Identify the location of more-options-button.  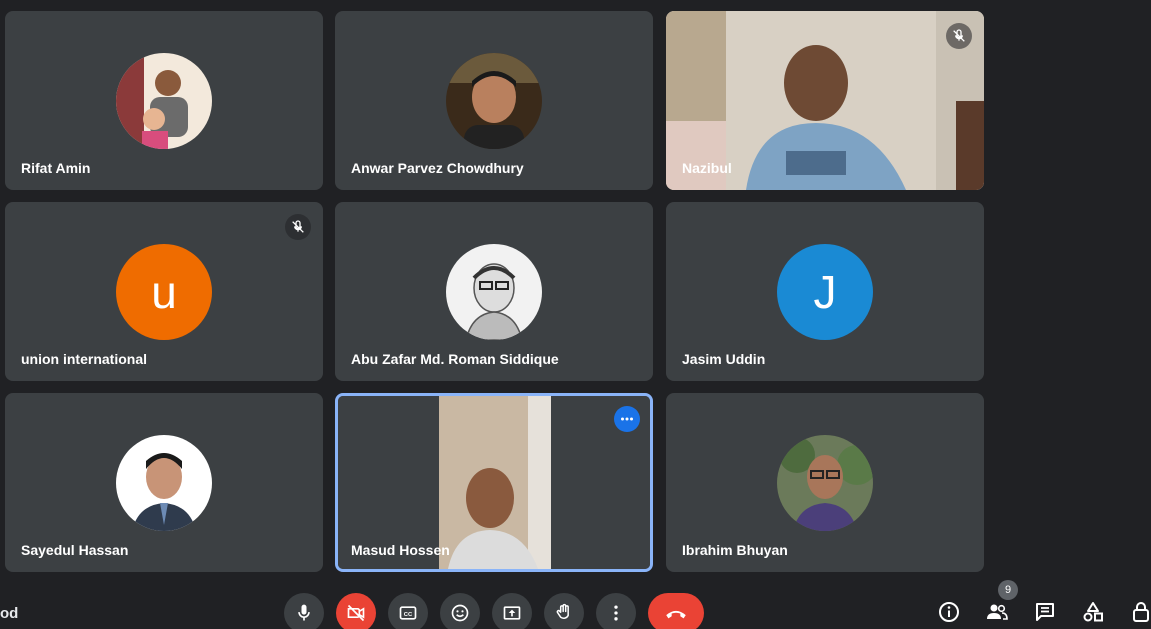
(616, 611).